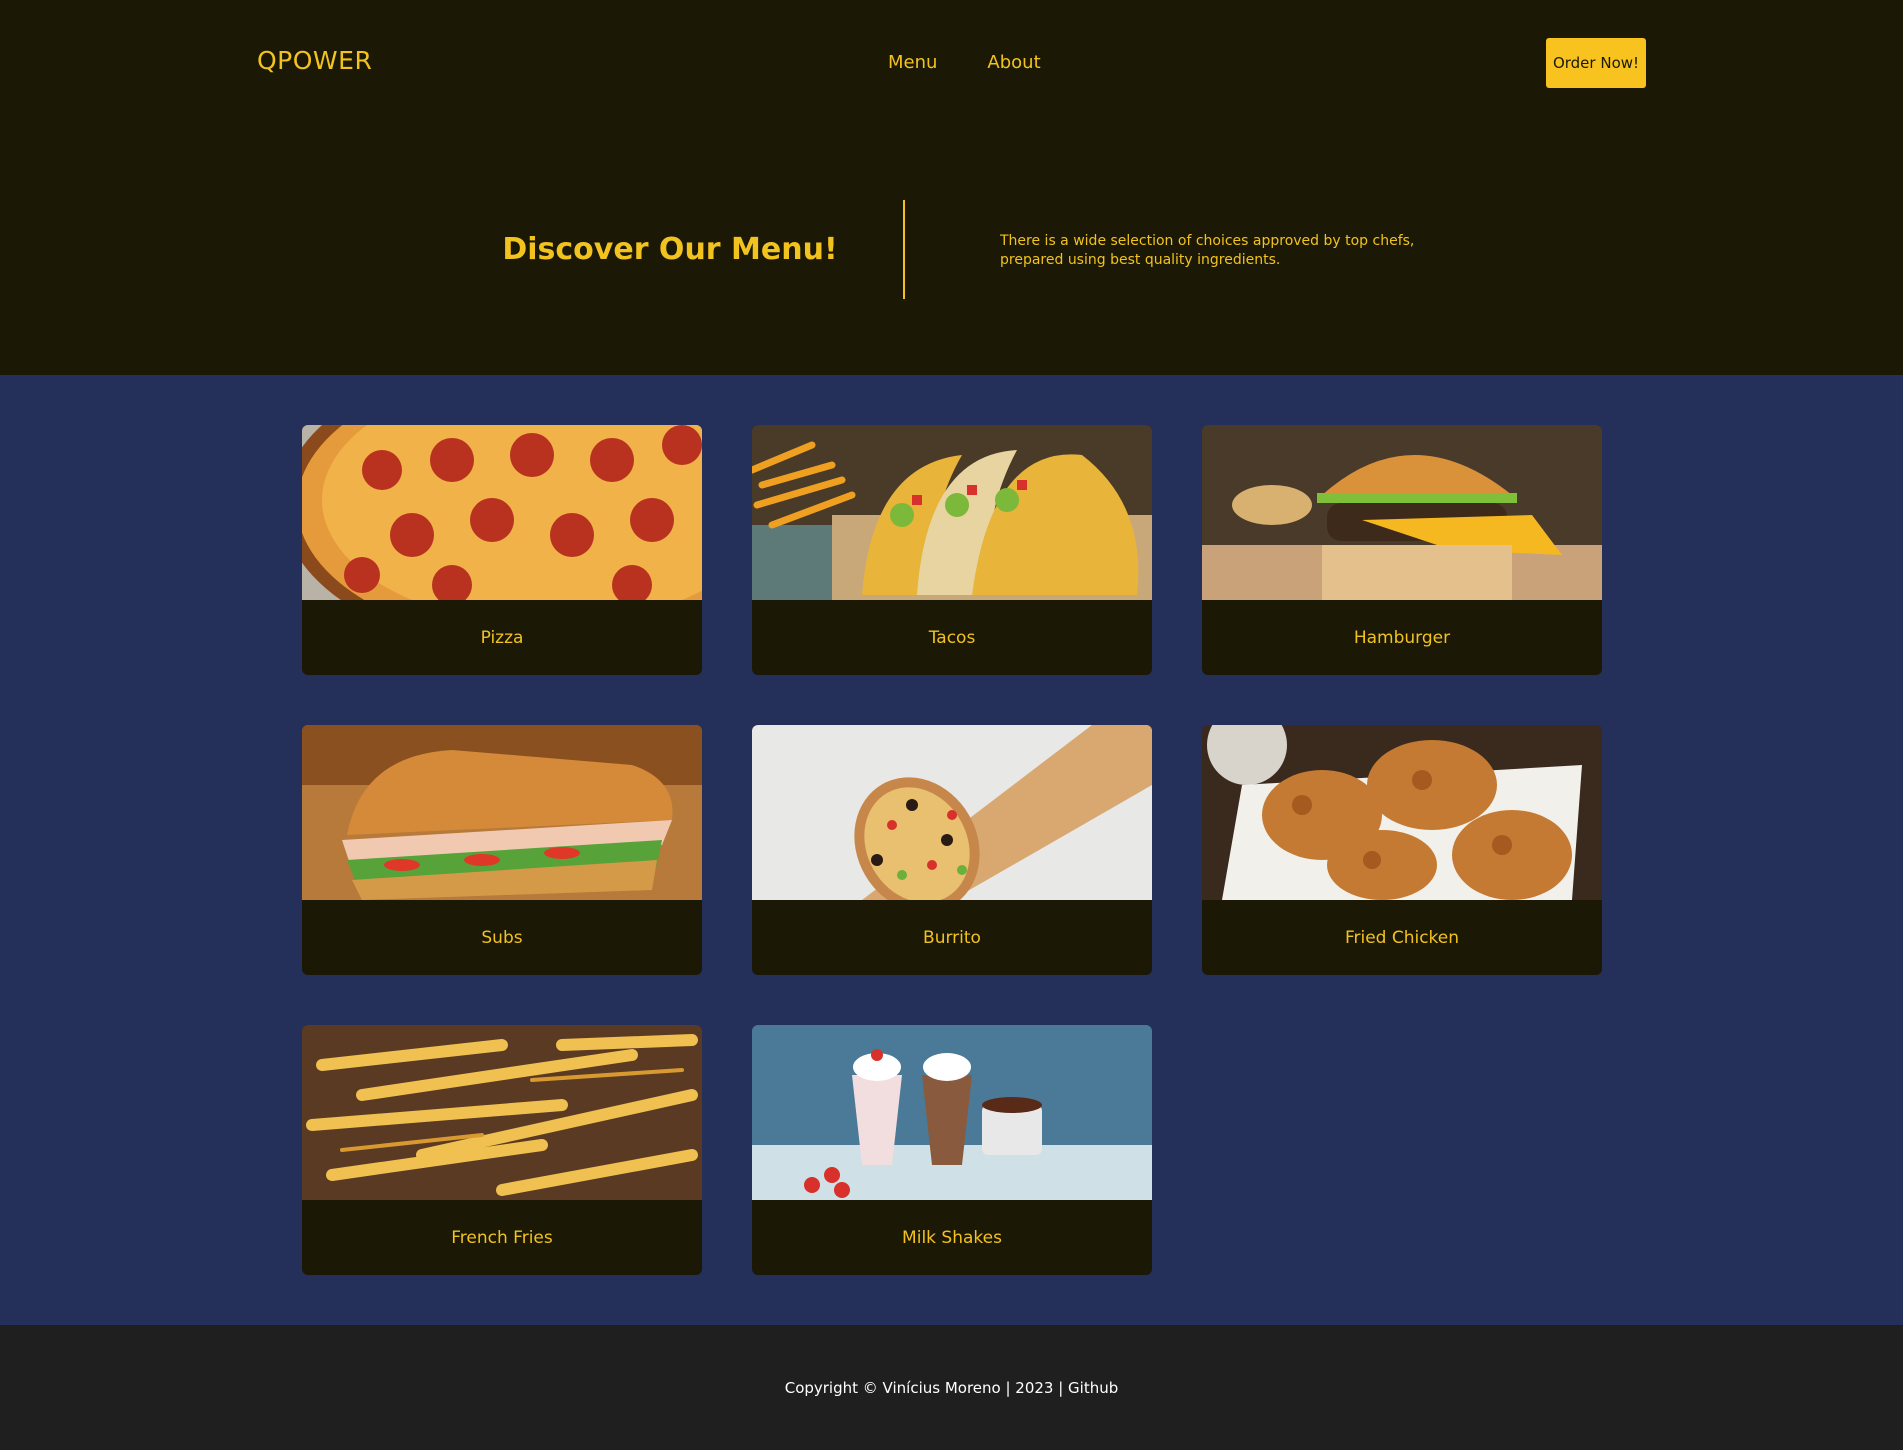  What do you see at coordinates (502, 812) in the screenshot?
I see `subs-image` at bounding box center [502, 812].